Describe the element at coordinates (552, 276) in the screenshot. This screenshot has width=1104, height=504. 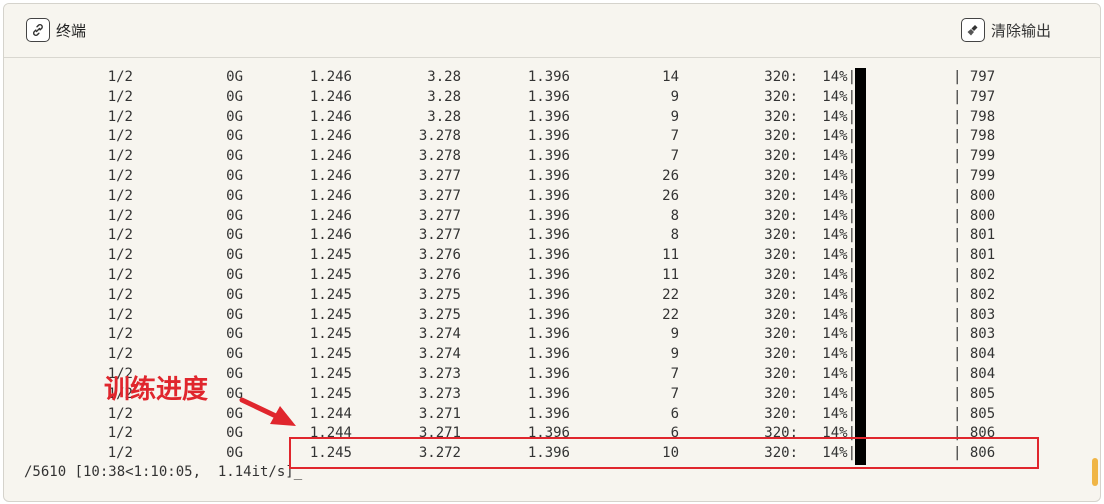
I see `log-row: 1/2 0G 1.245 3.276 1.396 11 320: 14%| | 802` at that location.